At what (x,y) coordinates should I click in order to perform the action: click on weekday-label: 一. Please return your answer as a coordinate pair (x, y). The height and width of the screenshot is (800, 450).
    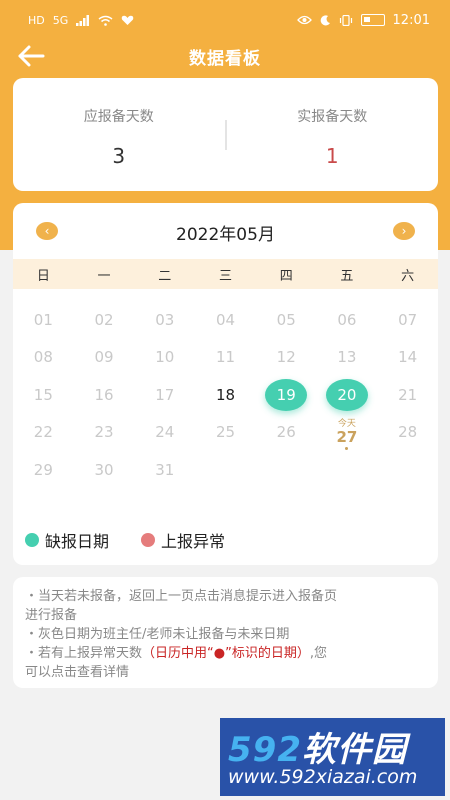
    Looking at the image, I should click on (104, 276).